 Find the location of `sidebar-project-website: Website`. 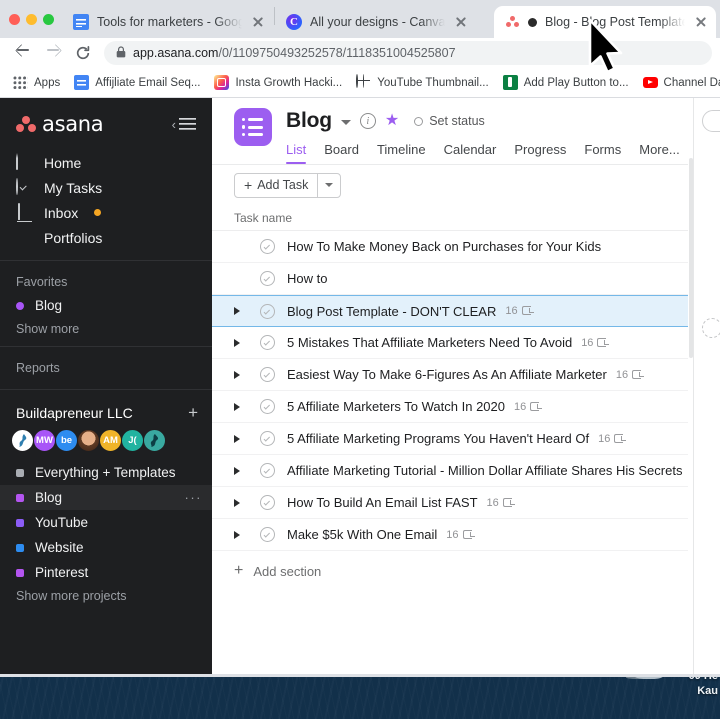

sidebar-project-website: Website is located at coordinates (106, 547).